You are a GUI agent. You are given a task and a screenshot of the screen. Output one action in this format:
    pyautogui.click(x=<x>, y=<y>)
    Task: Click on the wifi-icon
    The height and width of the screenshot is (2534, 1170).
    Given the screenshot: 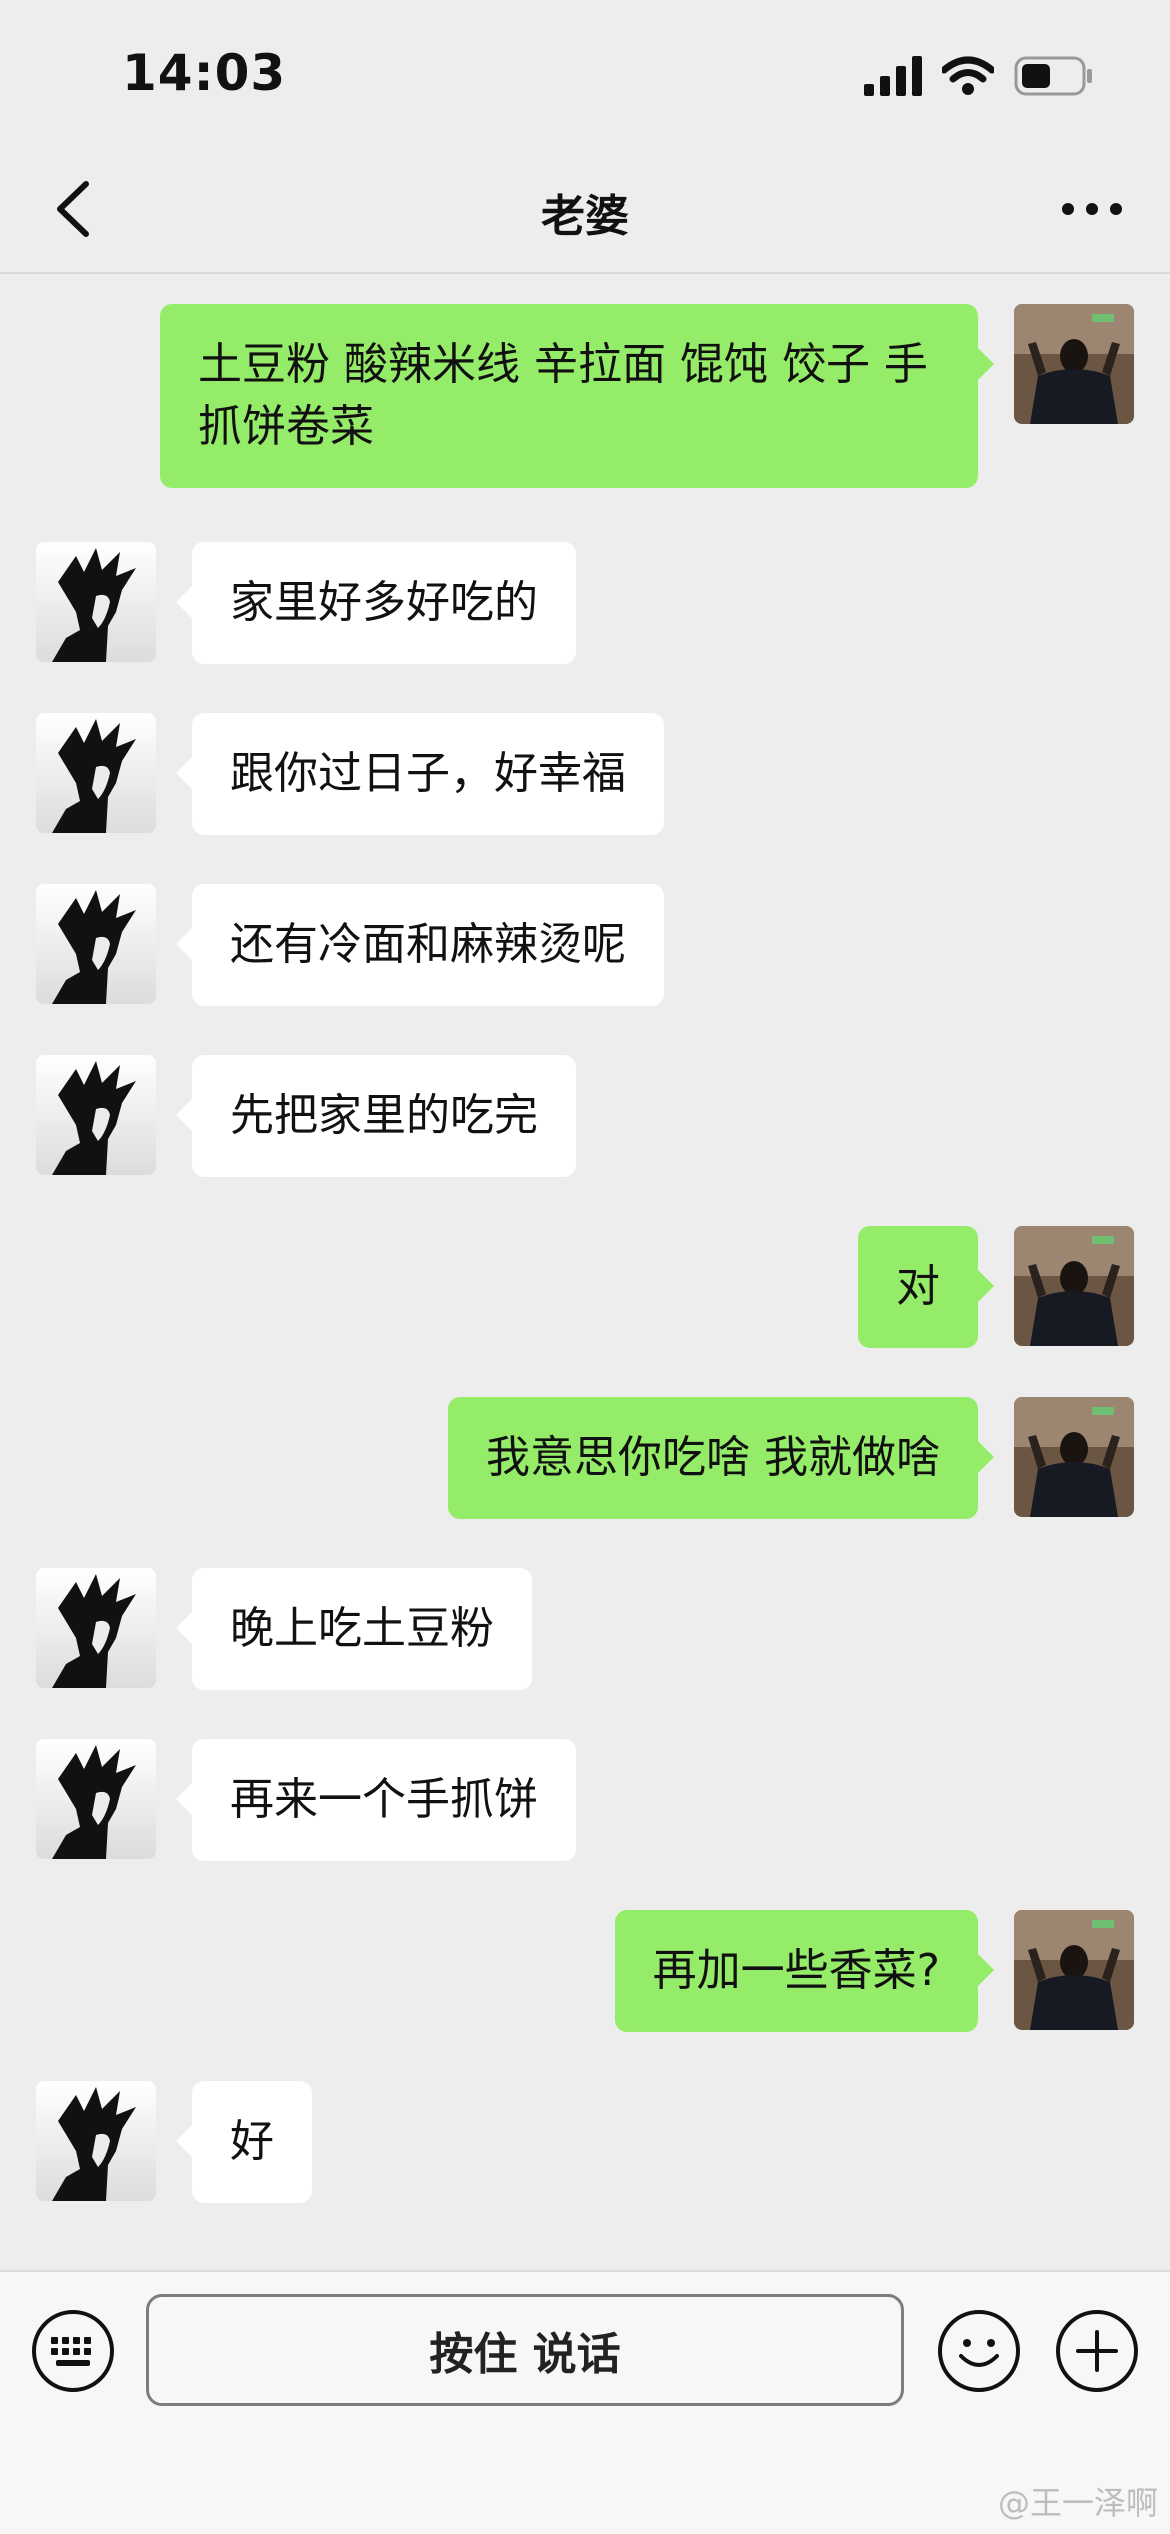 What is the action you would take?
    pyautogui.click(x=968, y=75)
    